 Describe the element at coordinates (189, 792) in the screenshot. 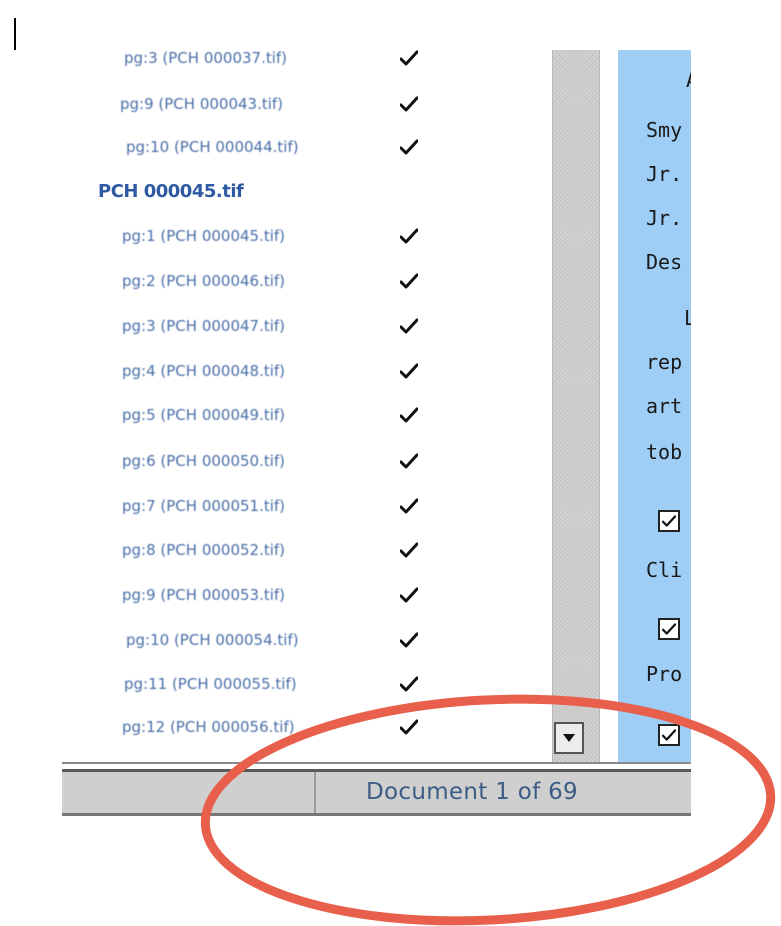

I see `status-bar-left-section` at that location.